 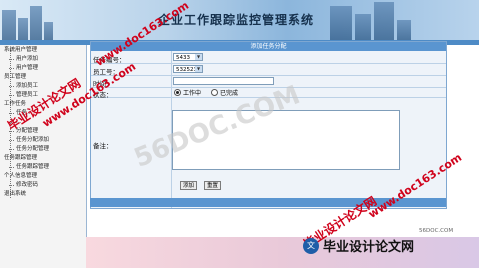 I want to click on employee-value: 532523, so click(x=186, y=70).